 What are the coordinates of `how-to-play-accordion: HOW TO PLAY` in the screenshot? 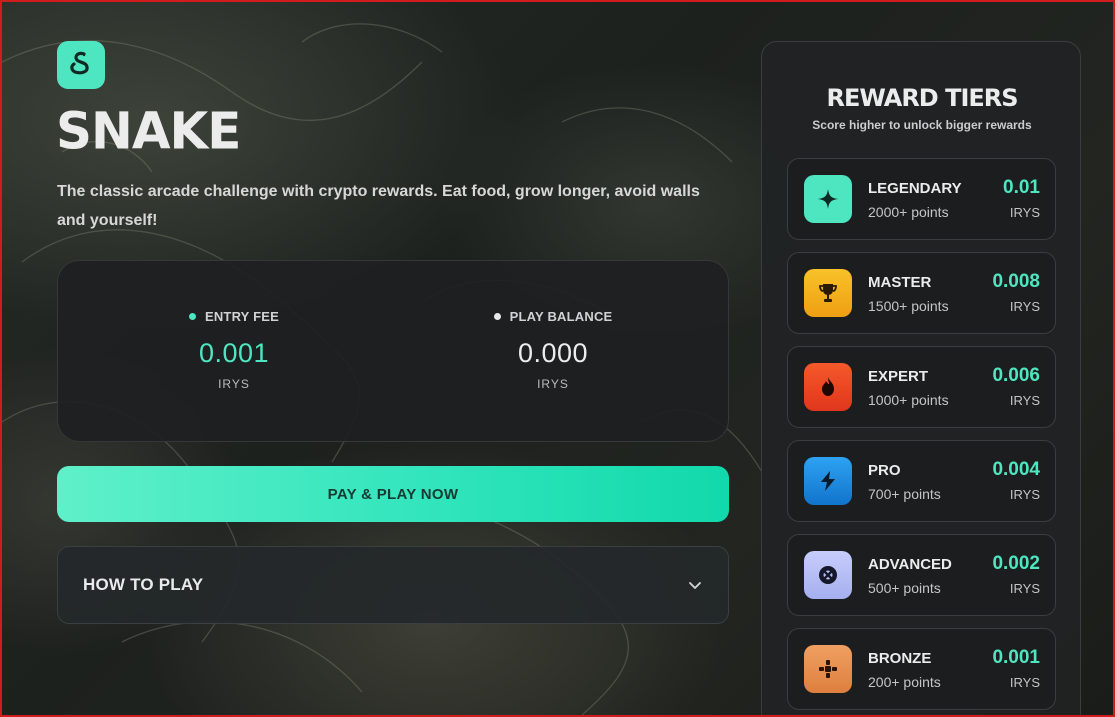 It's located at (393, 585).